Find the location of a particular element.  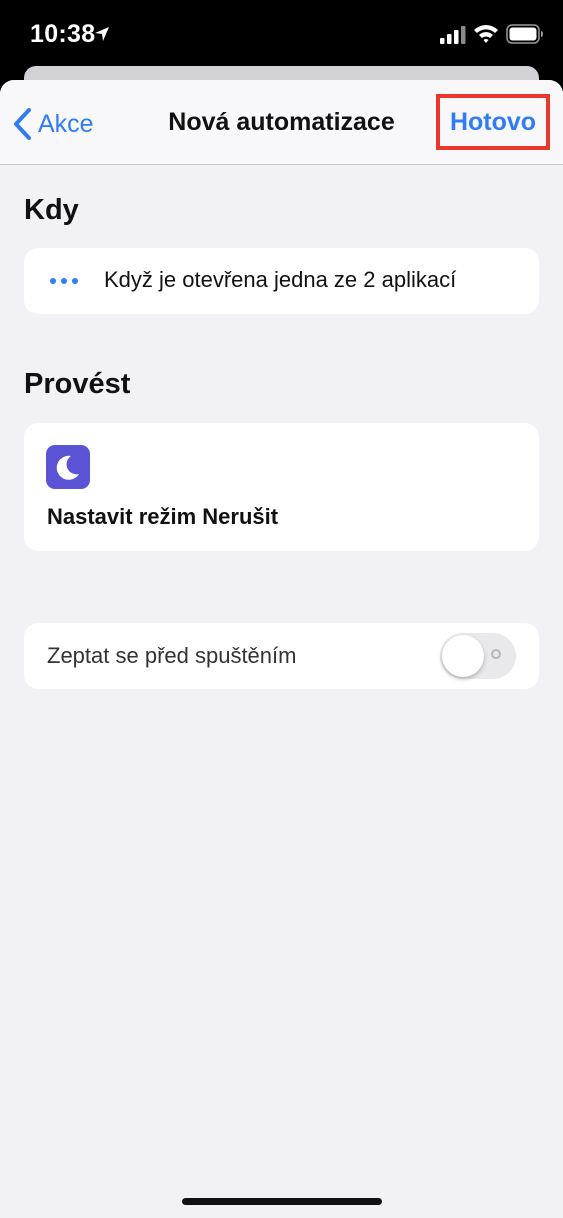

ask-before-running-row: Zeptat se před spuštěním is located at coordinates (281, 656).